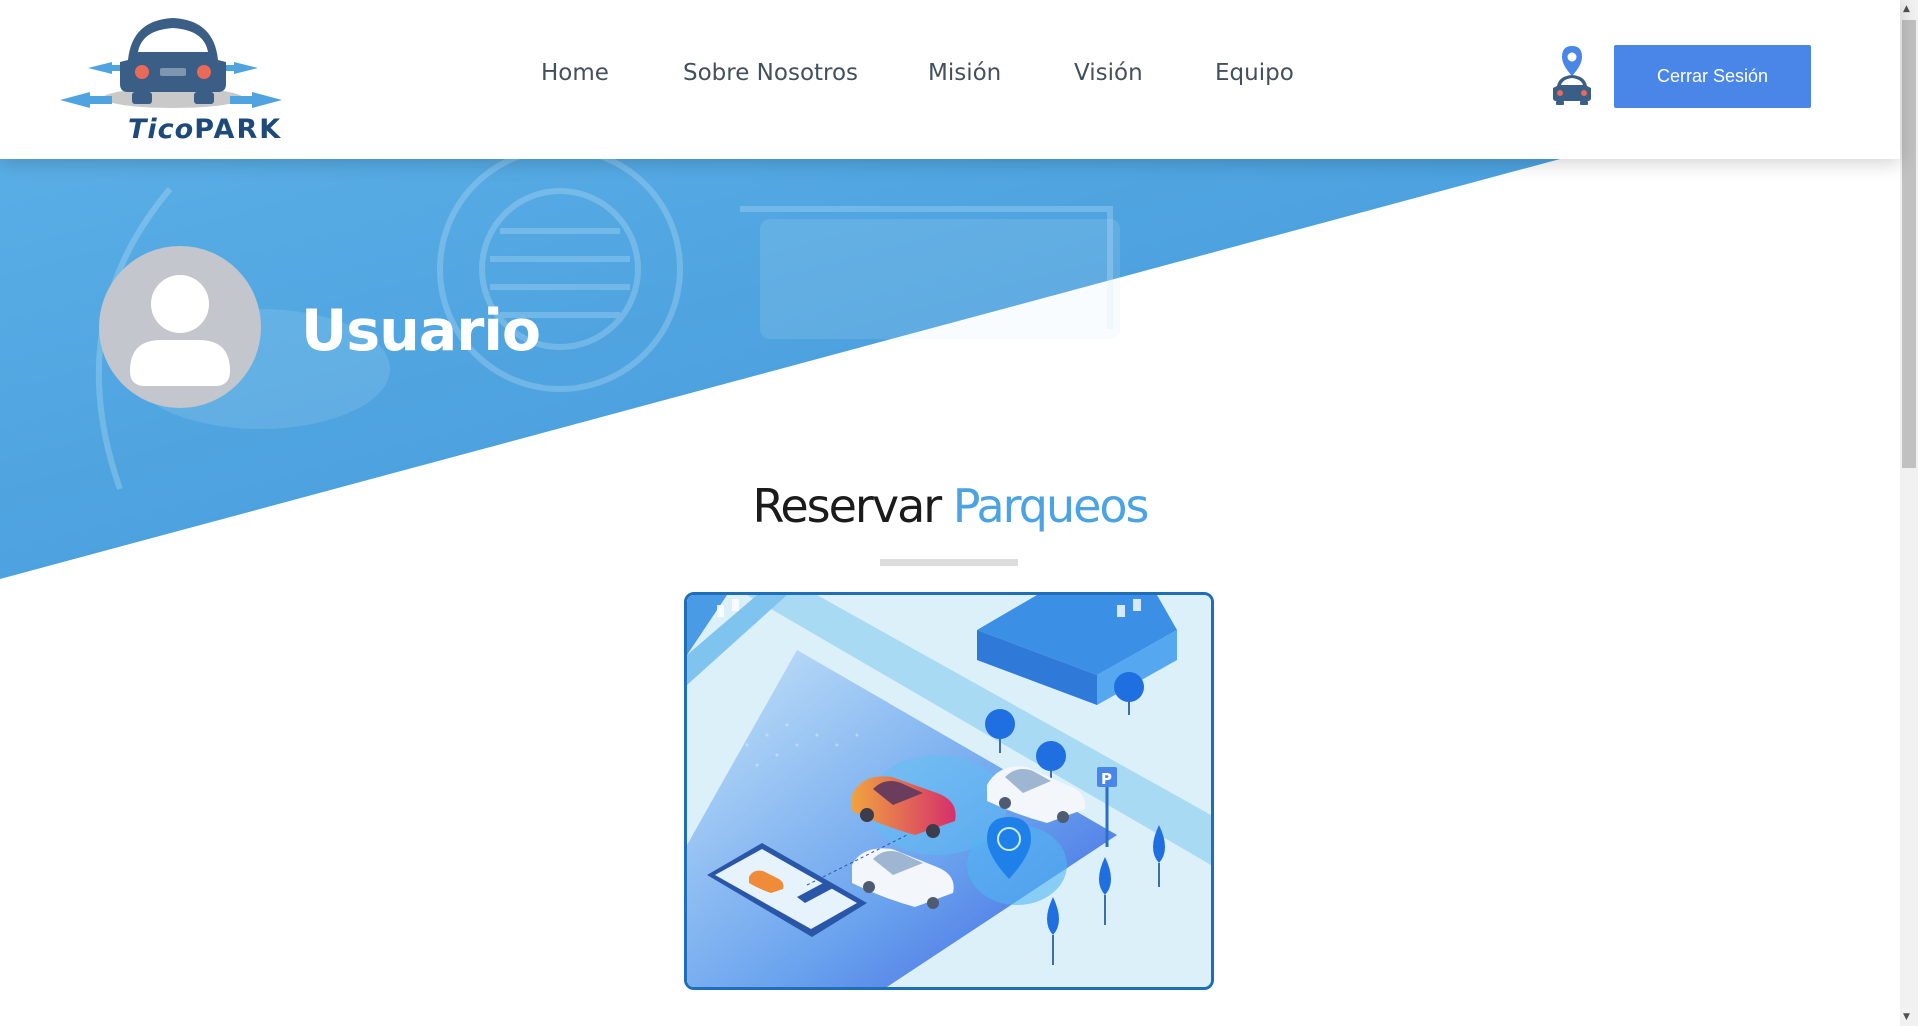 This screenshot has width=1918, height=1026. Describe the element at coordinates (1106, 779) in the screenshot. I see `svg-text: P` at that location.